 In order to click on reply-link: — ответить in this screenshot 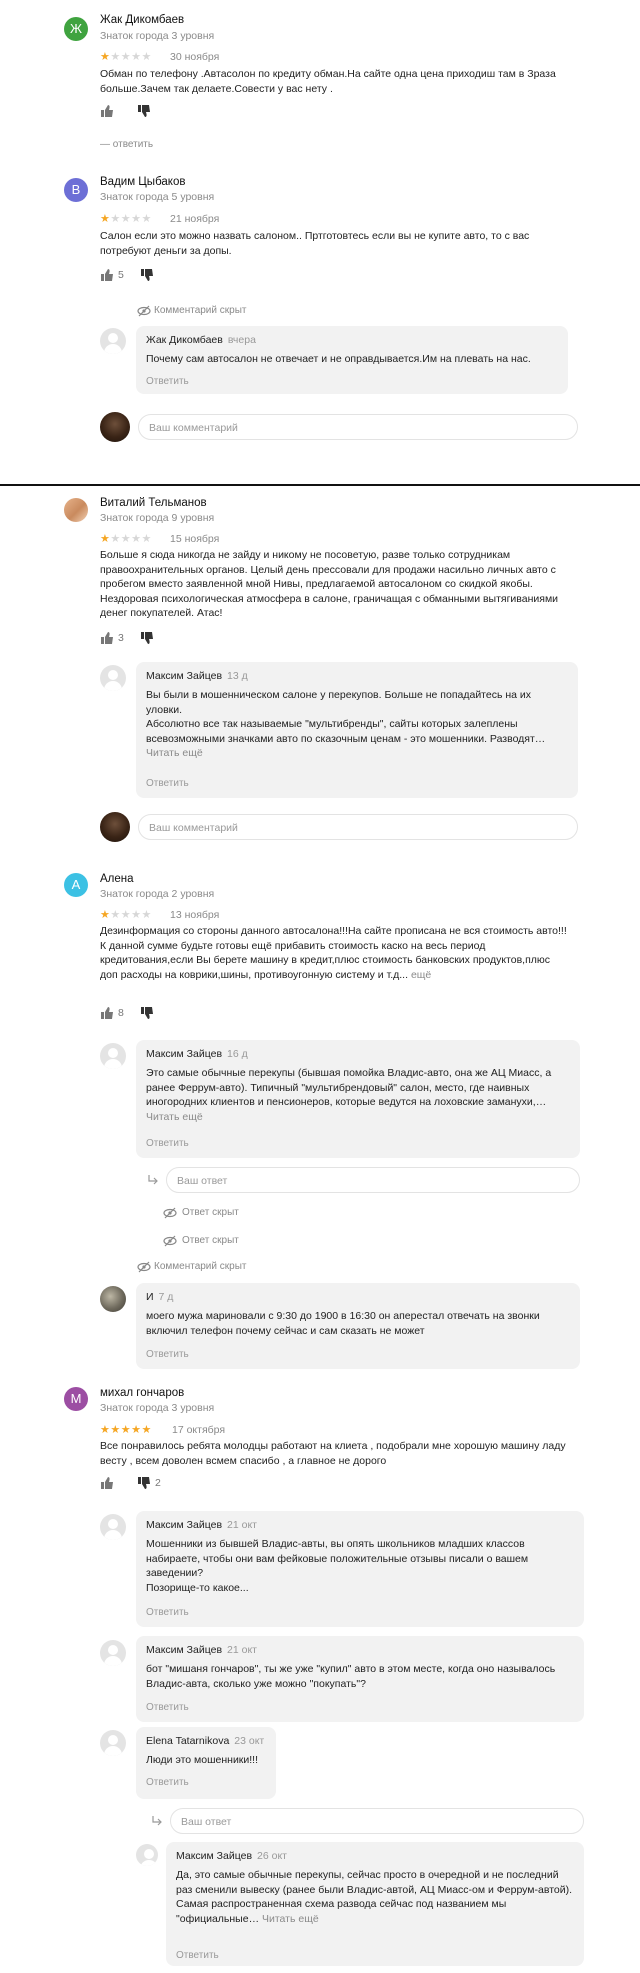, I will do `click(126, 144)`.